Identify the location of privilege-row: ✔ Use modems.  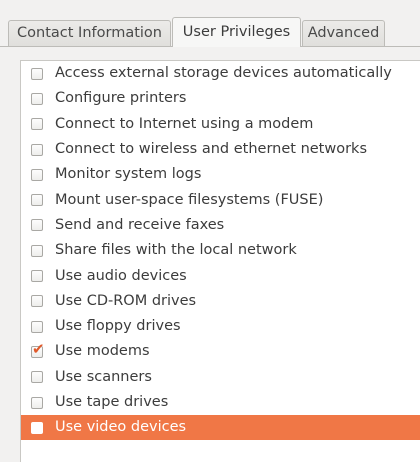
(220, 351).